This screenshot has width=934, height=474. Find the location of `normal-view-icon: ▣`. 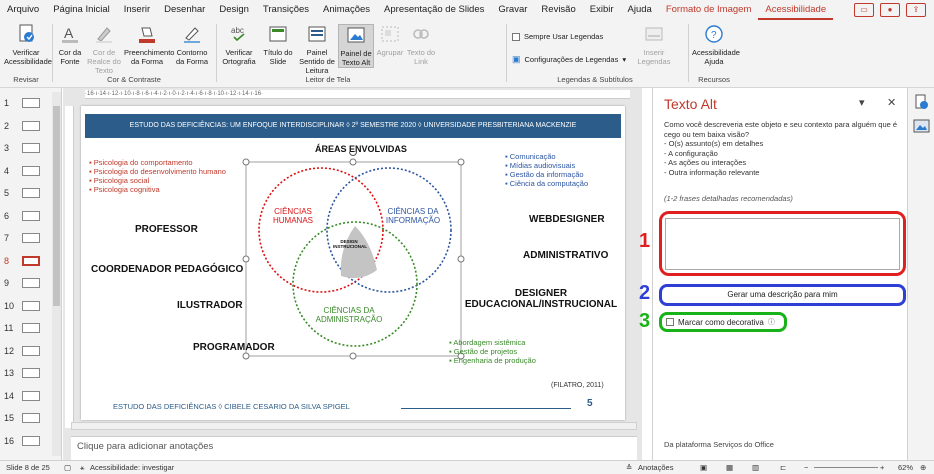

normal-view-icon: ▣ is located at coordinates (703, 467).